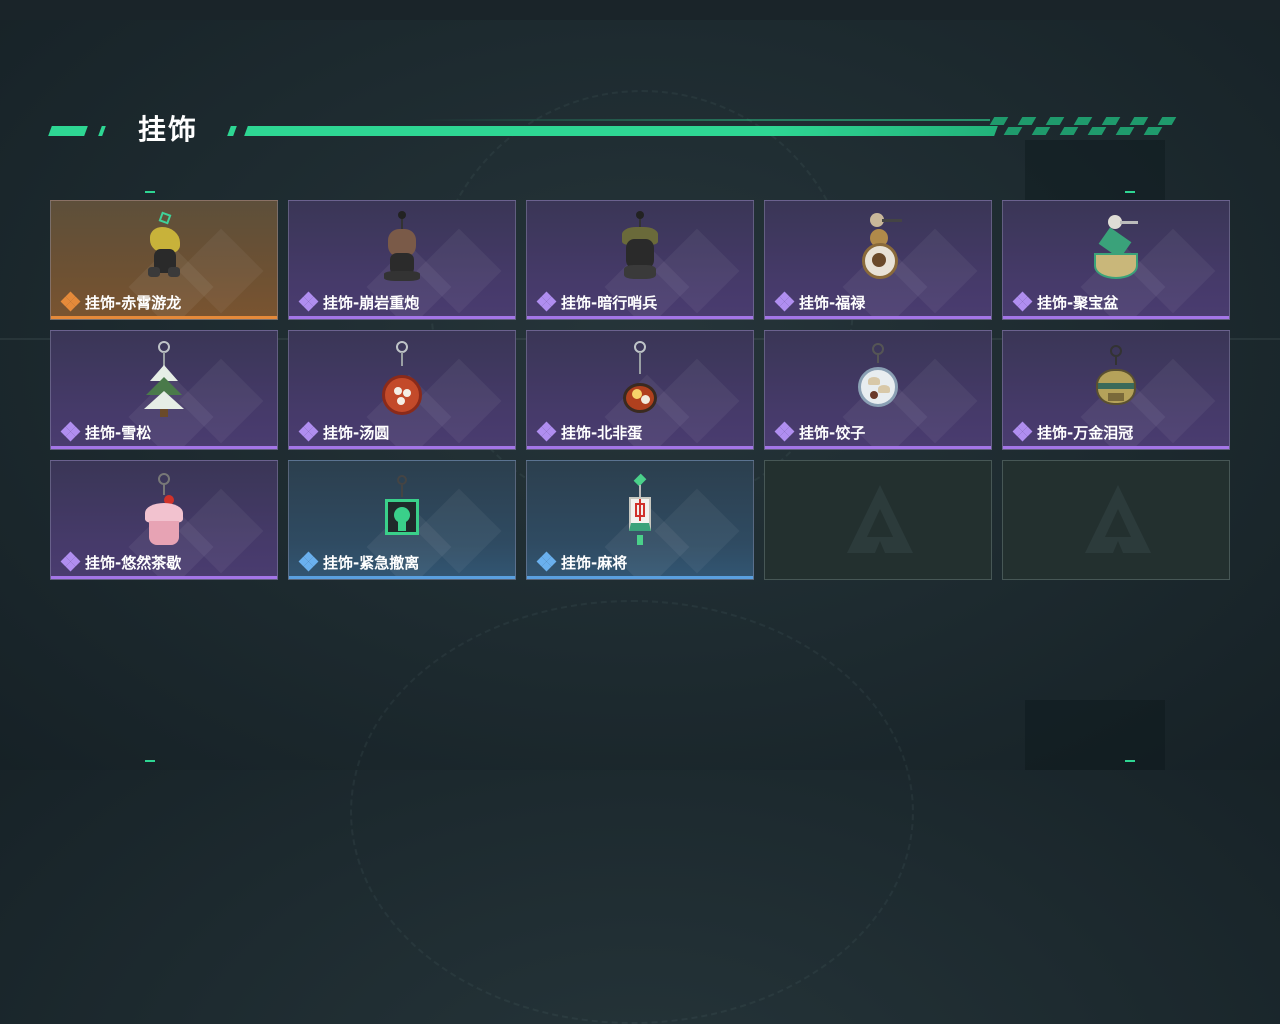 This screenshot has height=1024, width=1280. What do you see at coordinates (602, 432) in the screenshot?
I see `charm-label: 挂饰-北非蛋` at bounding box center [602, 432].